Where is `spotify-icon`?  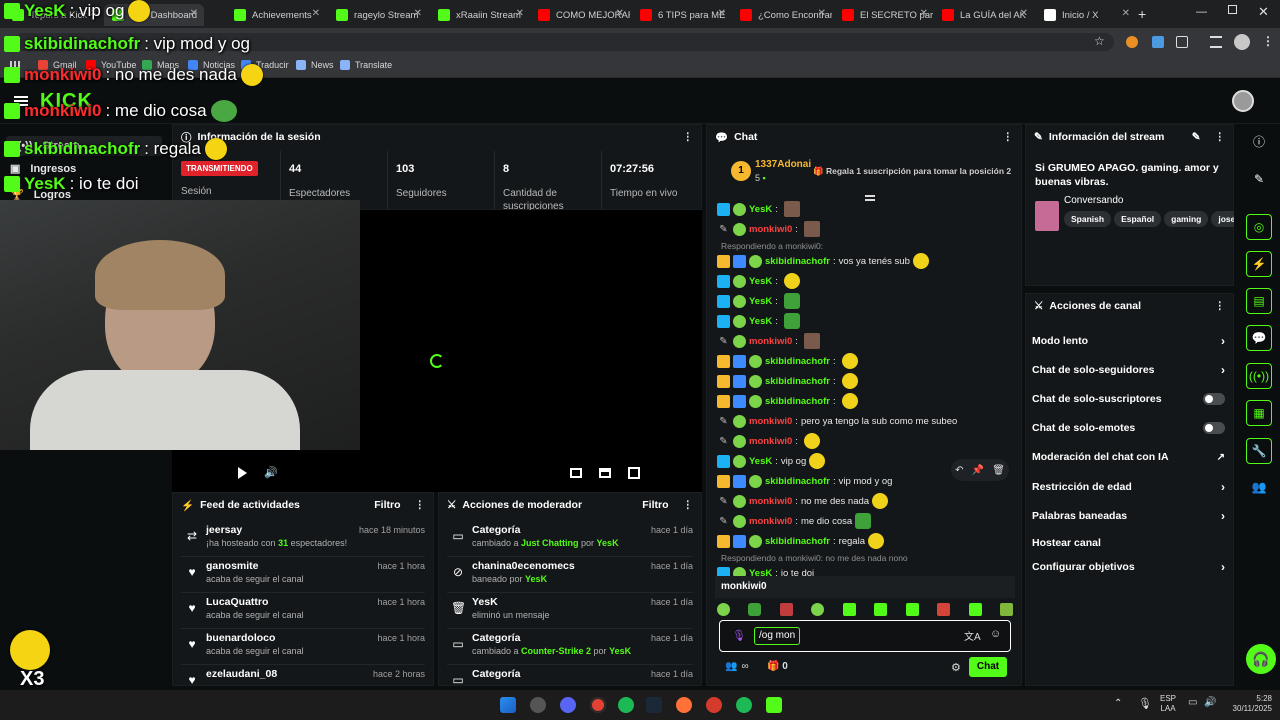 spotify-icon is located at coordinates (626, 705).